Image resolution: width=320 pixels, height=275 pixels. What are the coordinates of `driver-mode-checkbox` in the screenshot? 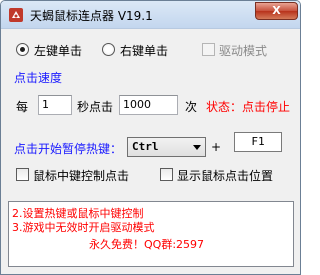 It's located at (208, 49).